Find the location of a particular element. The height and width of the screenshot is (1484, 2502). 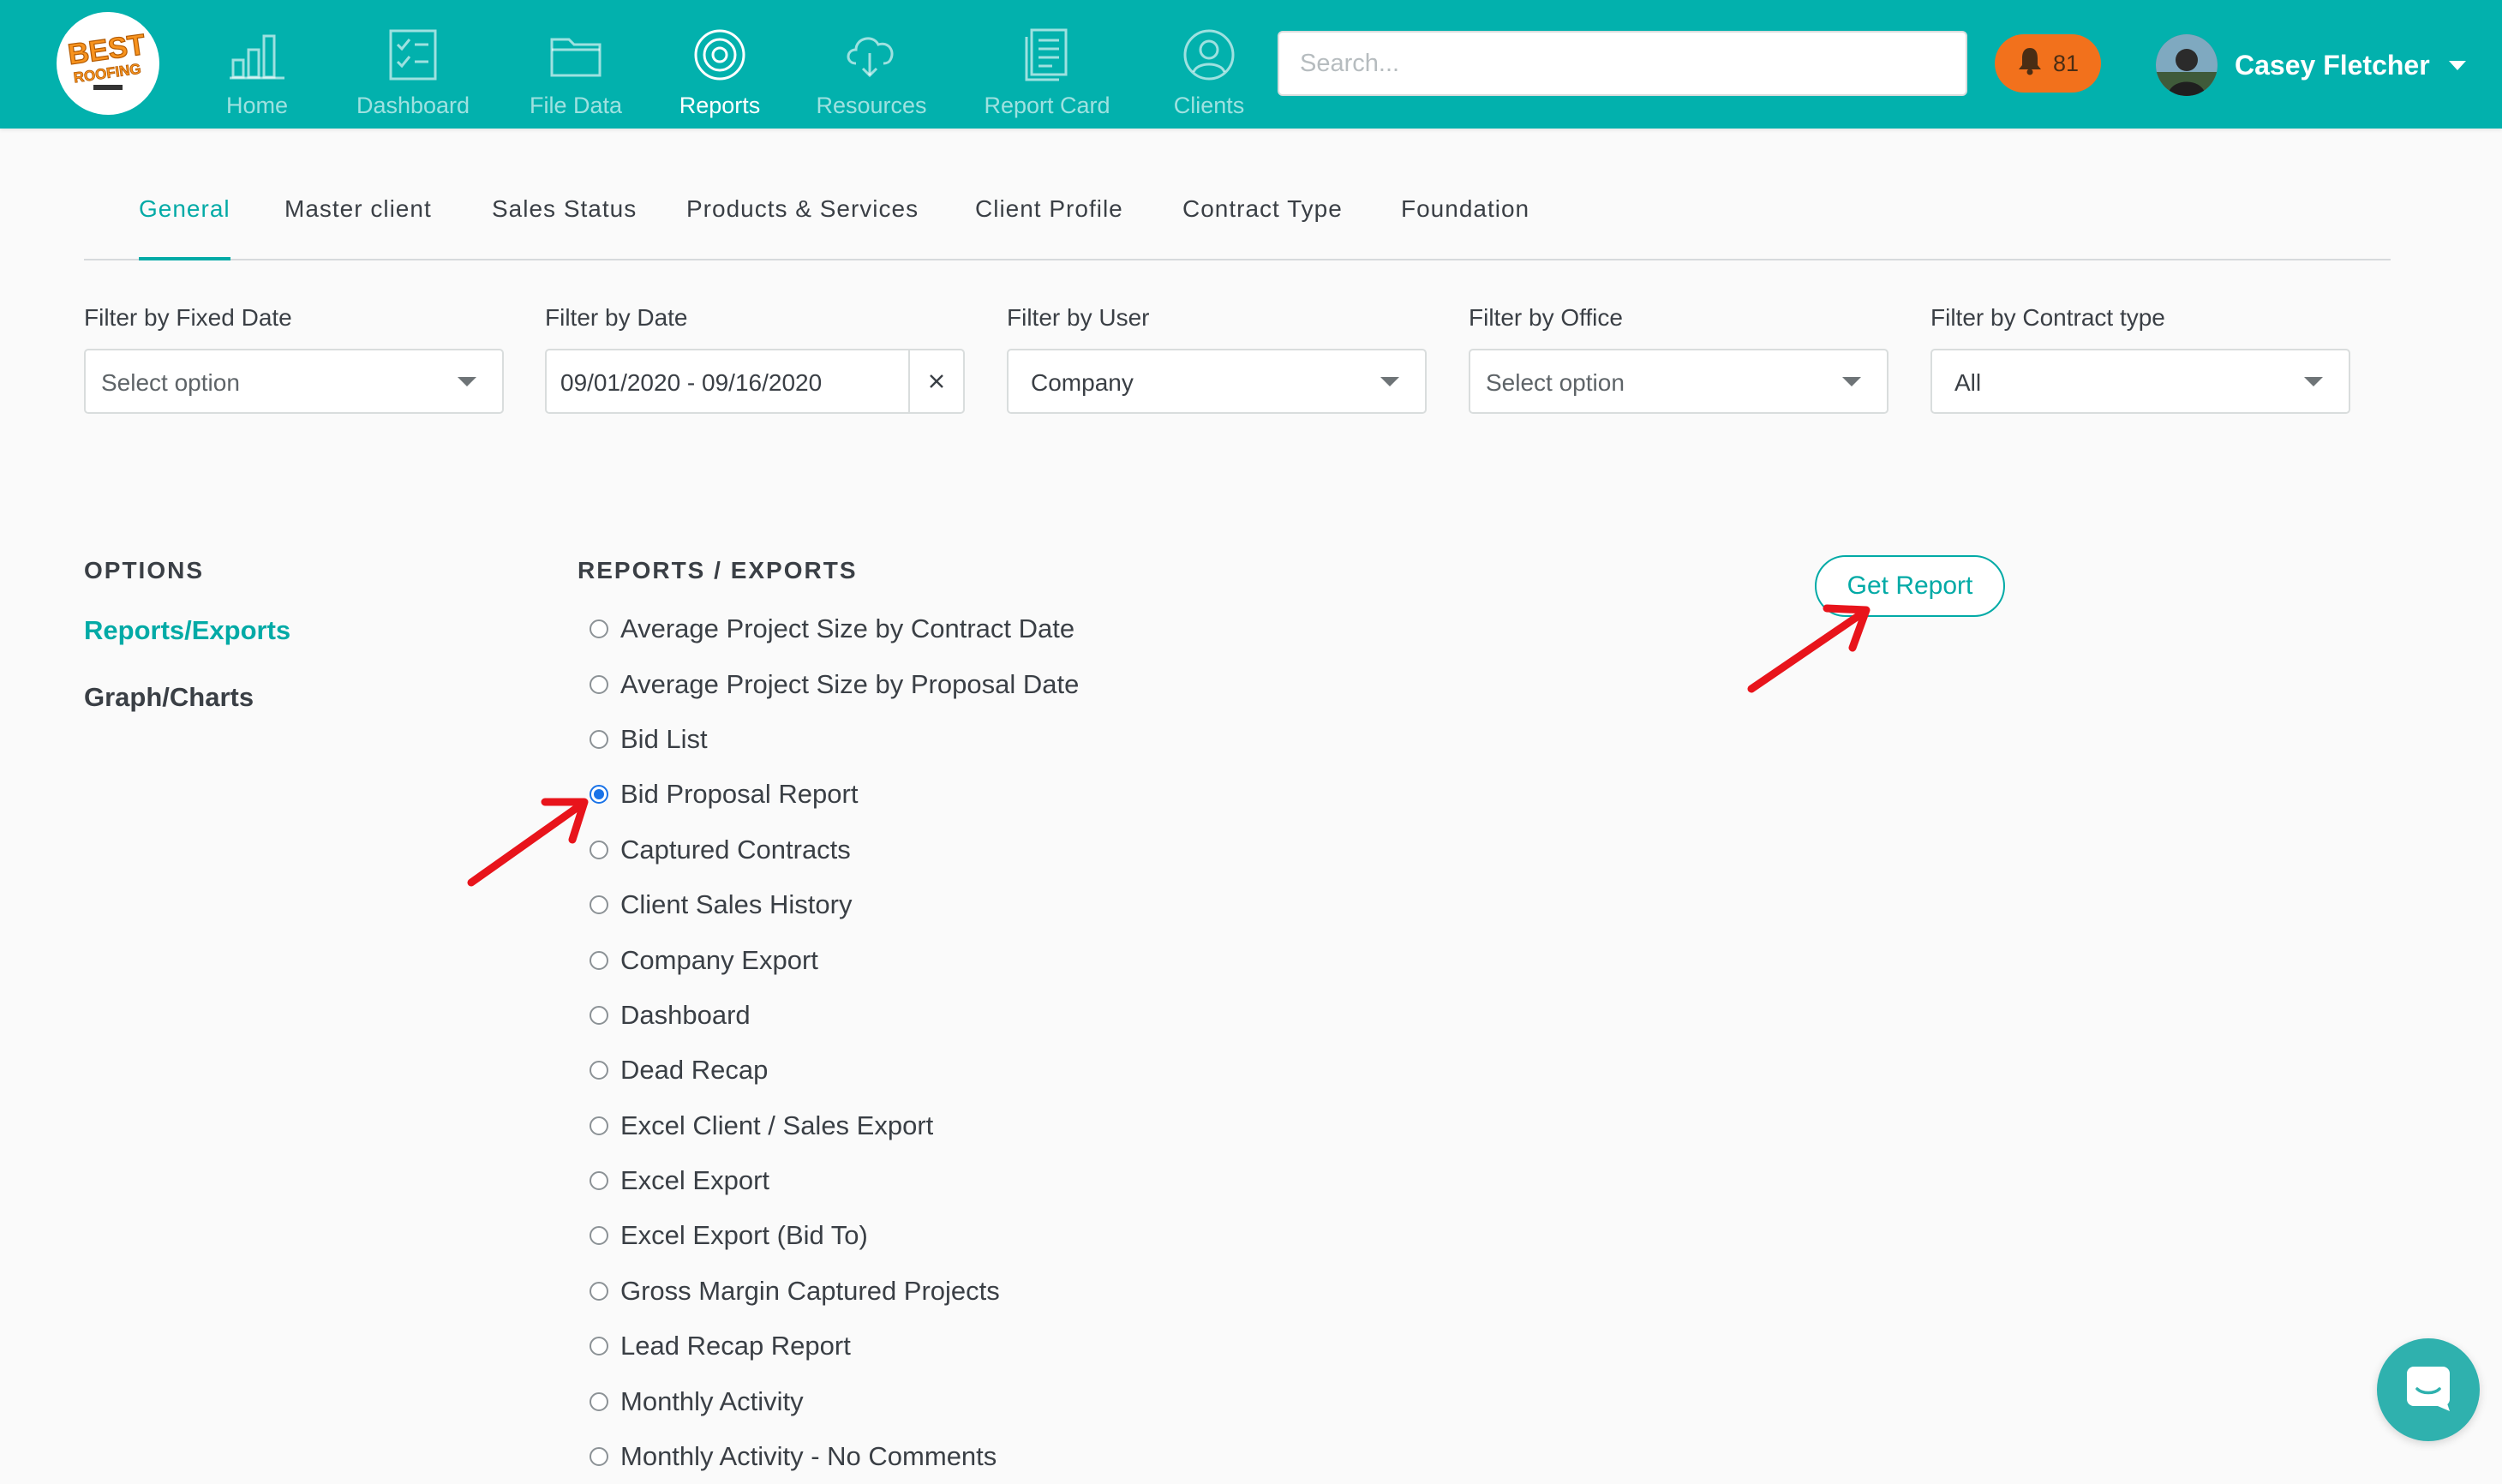

report-option: Dashboard is located at coordinates (834, 1015).